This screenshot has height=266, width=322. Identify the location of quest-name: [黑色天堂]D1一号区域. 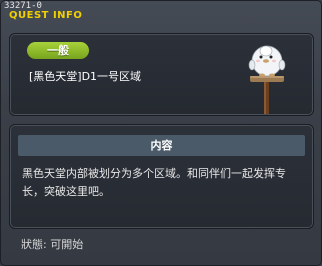
(85, 76).